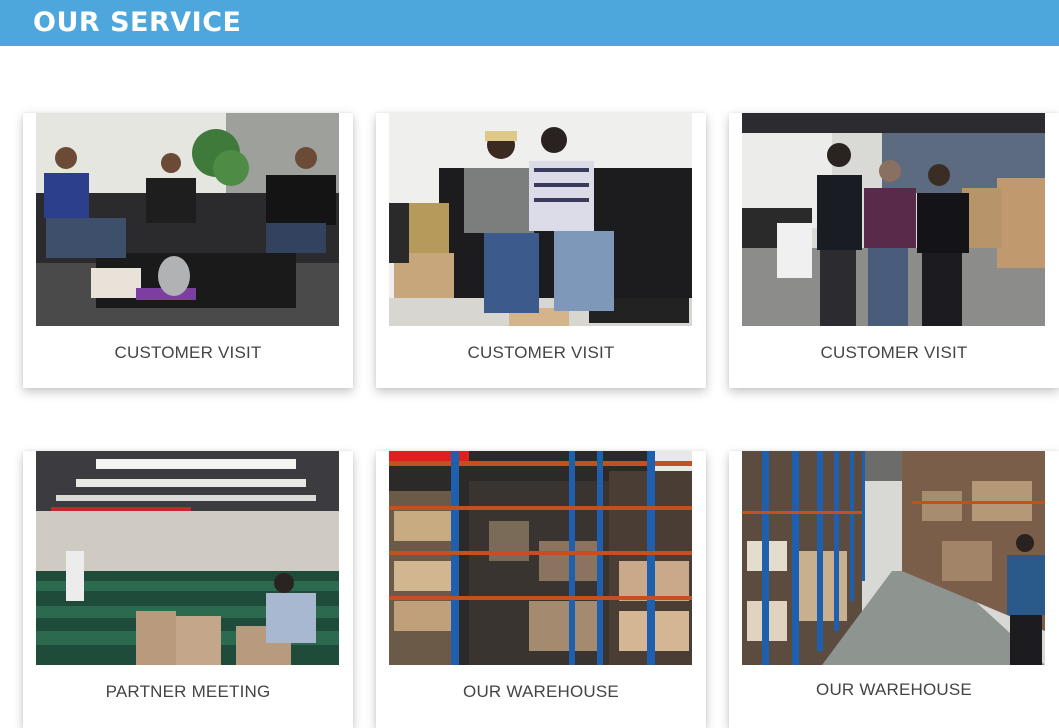 Image resolution: width=1059 pixels, height=728 pixels. What do you see at coordinates (188, 691) in the screenshot?
I see `card-caption: PARTNER MEETING` at bounding box center [188, 691].